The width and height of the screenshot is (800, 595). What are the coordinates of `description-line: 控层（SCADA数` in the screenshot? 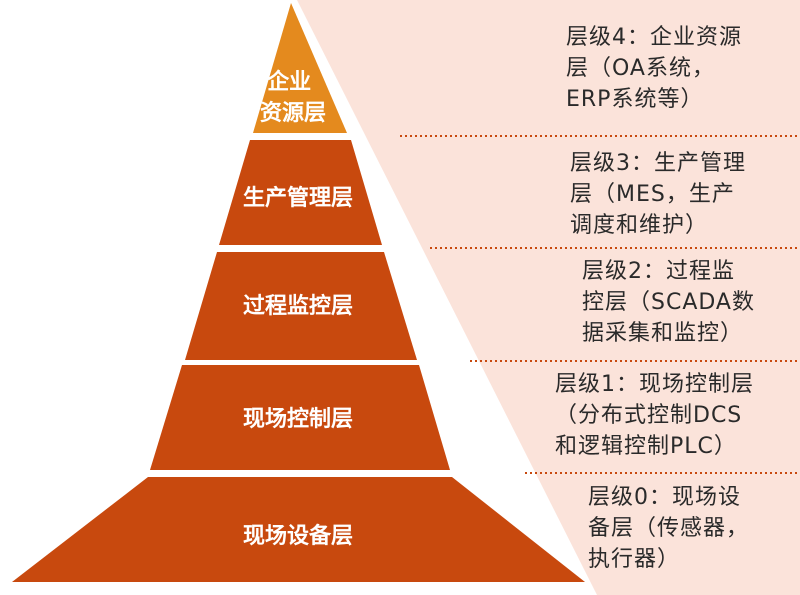 It's located at (668, 302).